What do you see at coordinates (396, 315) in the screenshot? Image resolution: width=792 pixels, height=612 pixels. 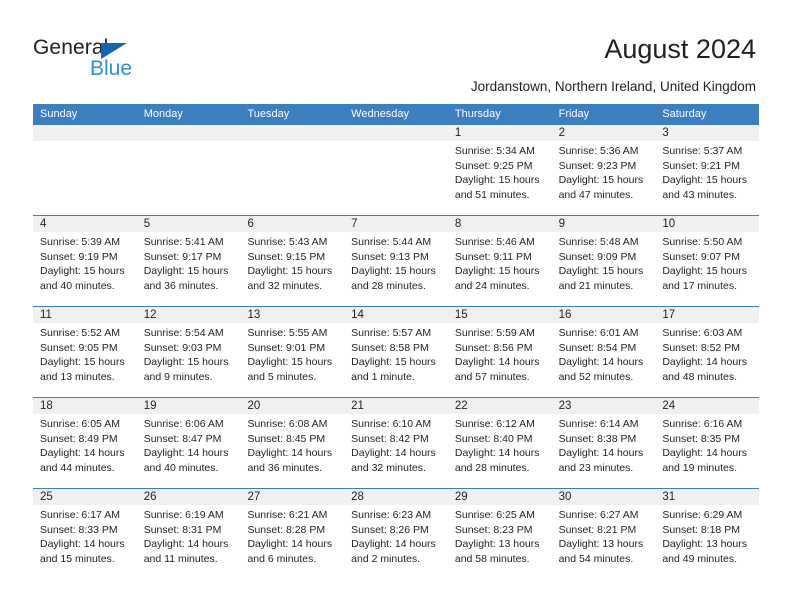 I see `day-number: 14` at bounding box center [396, 315].